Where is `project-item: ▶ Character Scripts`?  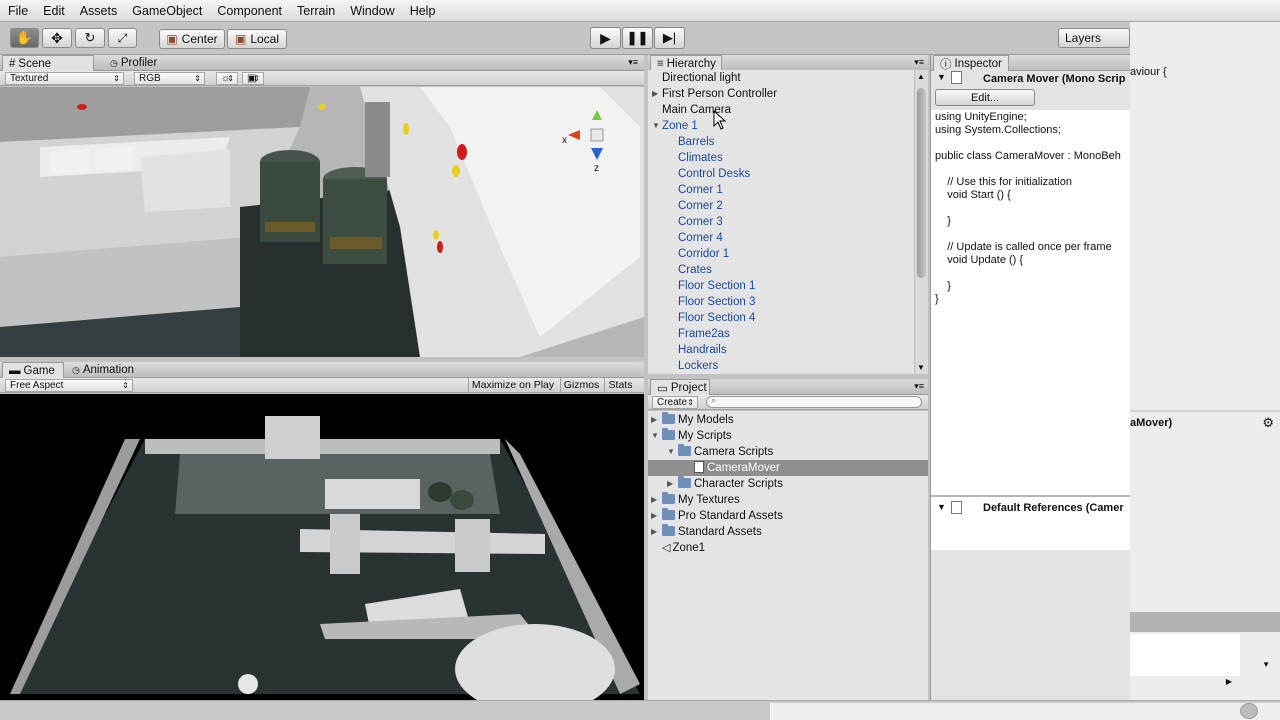 project-item: ▶ Character Scripts is located at coordinates (788, 484).